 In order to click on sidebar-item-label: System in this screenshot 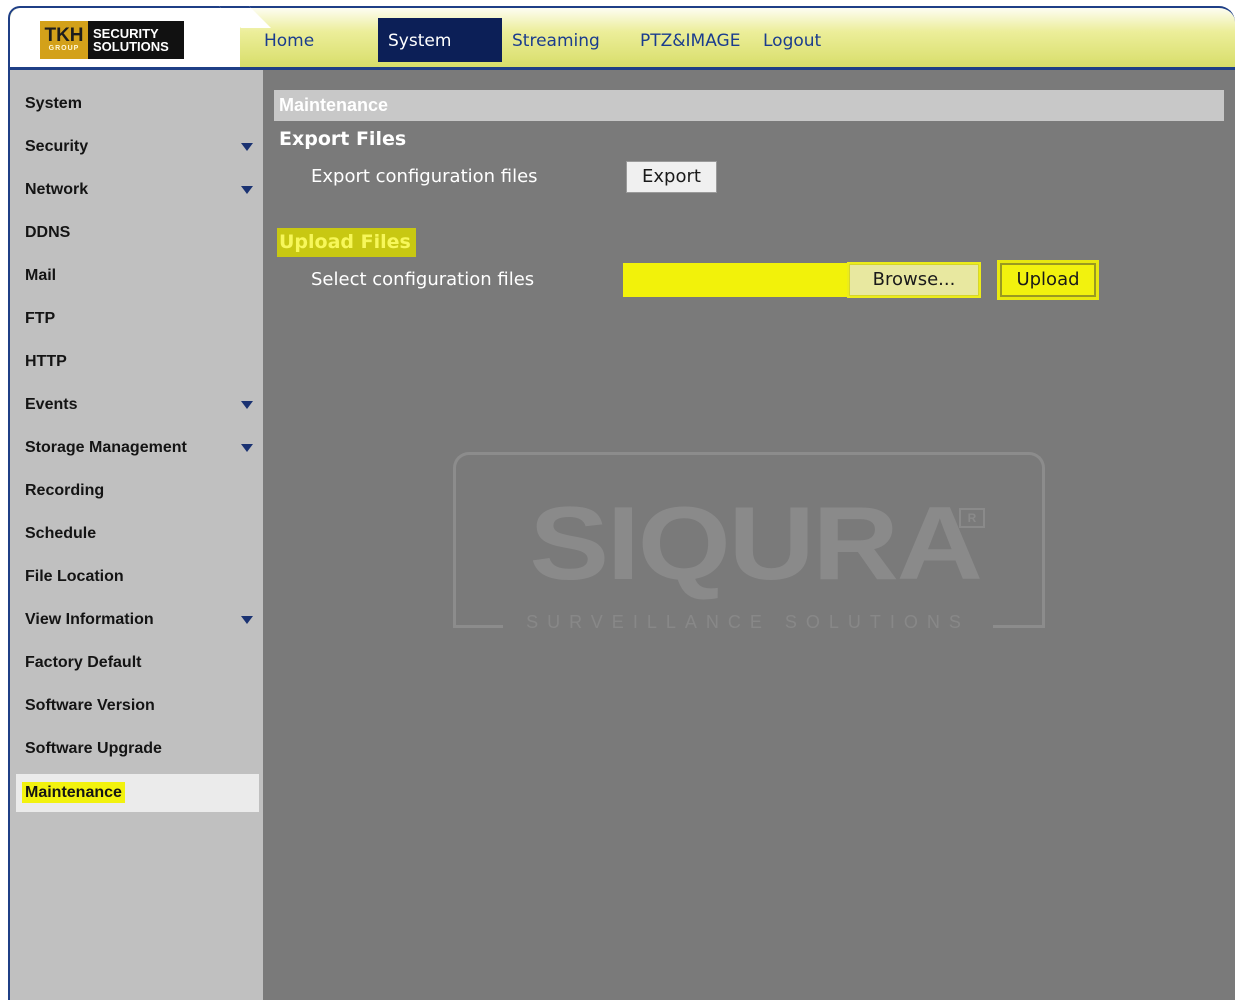, I will do `click(53, 103)`.